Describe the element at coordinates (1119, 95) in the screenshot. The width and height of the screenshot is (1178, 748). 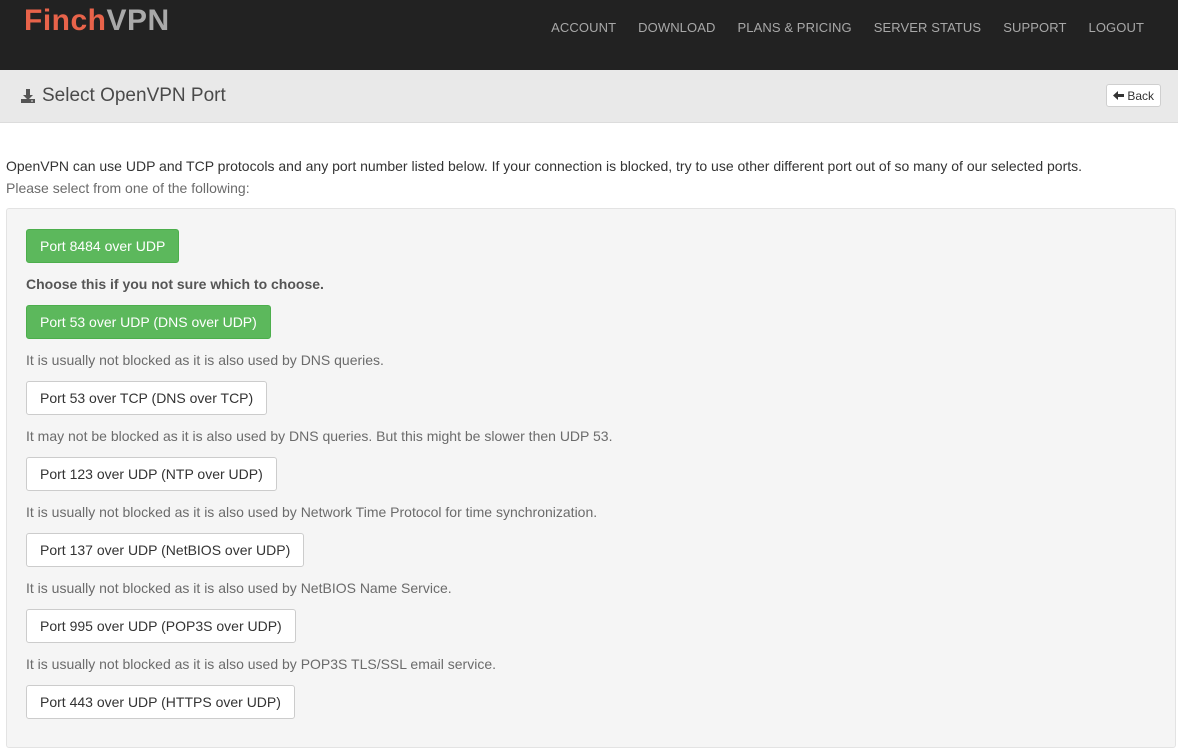
I see `arrow-left-icon` at that location.